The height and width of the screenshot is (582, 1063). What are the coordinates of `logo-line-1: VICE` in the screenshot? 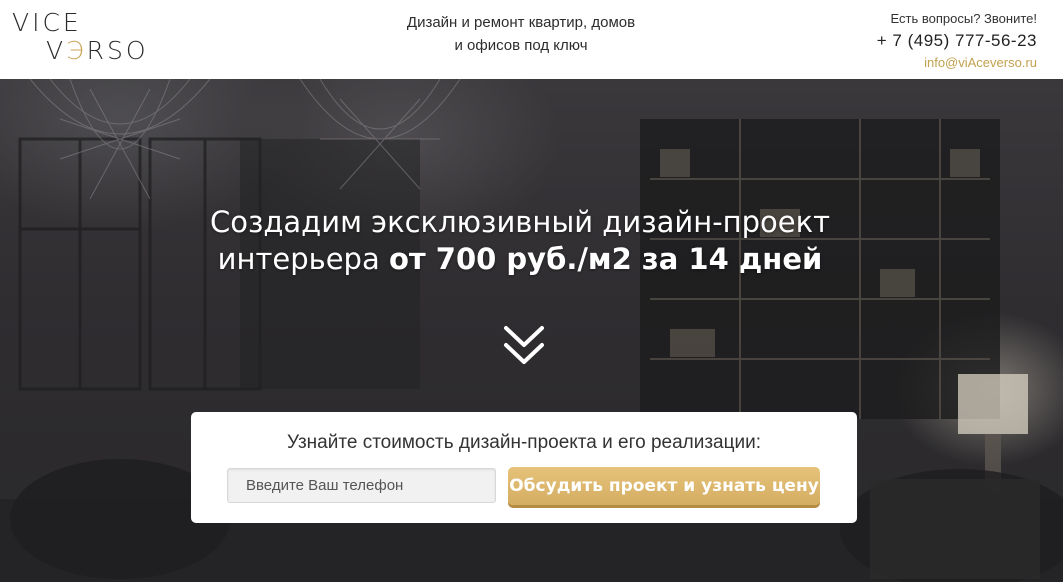 It's located at (47, 22).